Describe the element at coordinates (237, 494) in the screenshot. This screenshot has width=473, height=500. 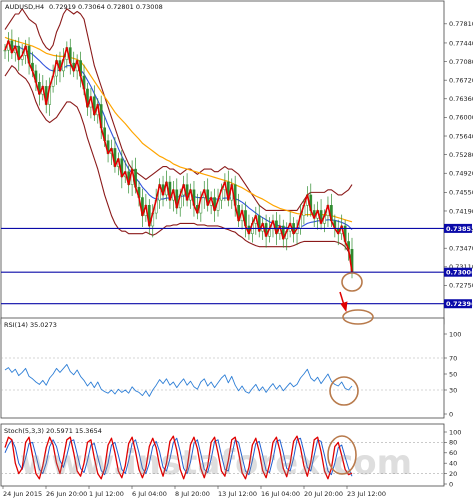
I see `time-tick-label: 13 Jul 12:00` at that location.